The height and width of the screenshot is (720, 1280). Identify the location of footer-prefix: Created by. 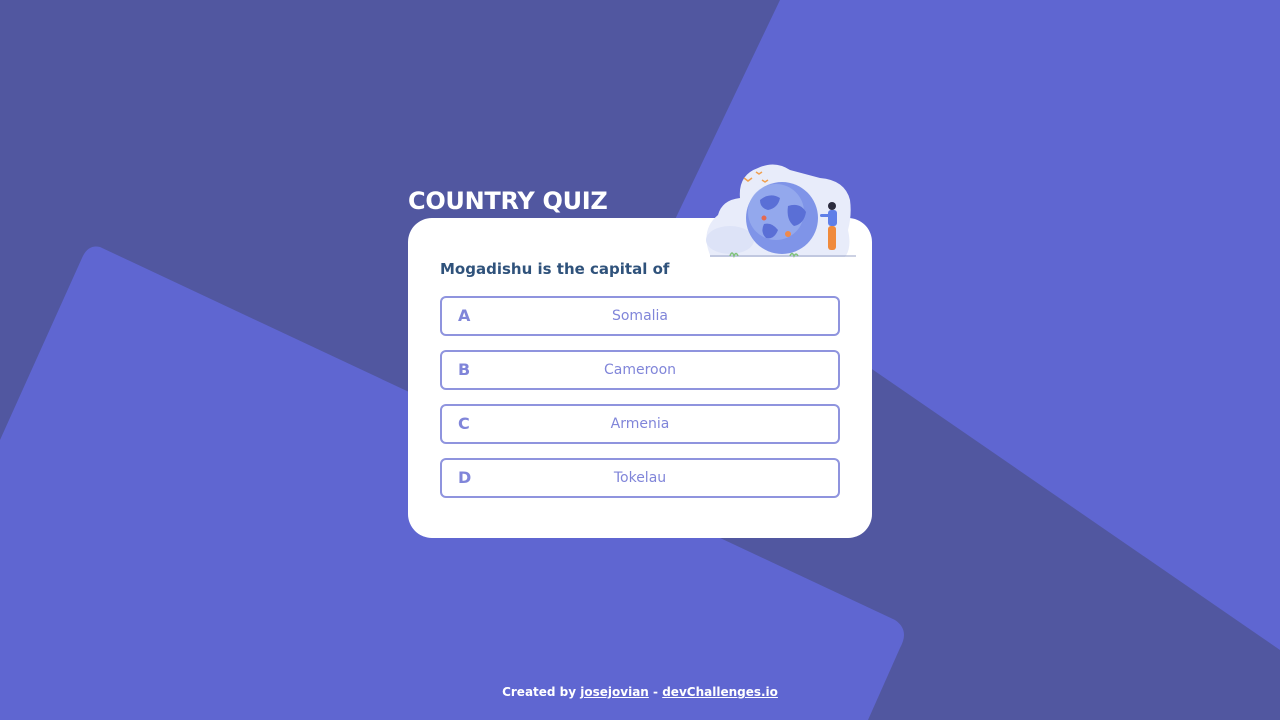
(539, 692).